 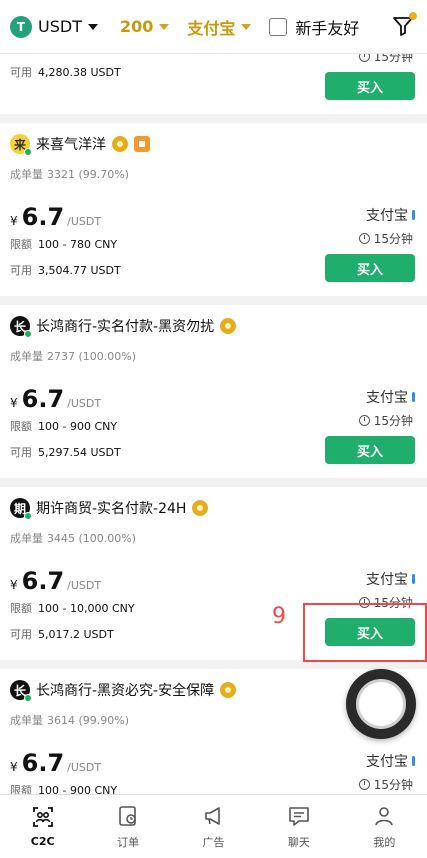 I want to click on filter-bar: T USDT 200 支付宝 新手友好, so click(x=213, y=27).